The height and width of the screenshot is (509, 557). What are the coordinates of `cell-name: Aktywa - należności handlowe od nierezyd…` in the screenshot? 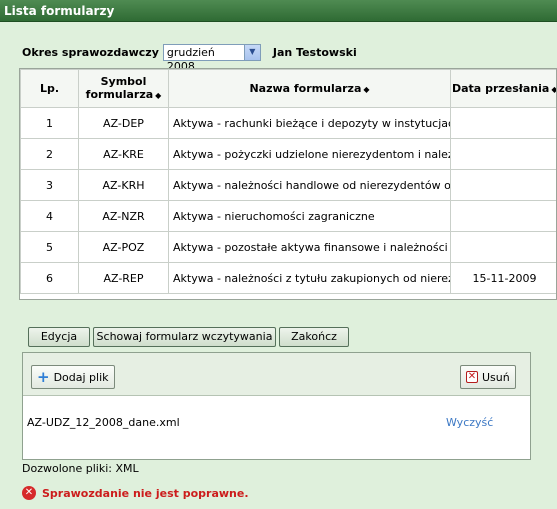 It's located at (309, 185).